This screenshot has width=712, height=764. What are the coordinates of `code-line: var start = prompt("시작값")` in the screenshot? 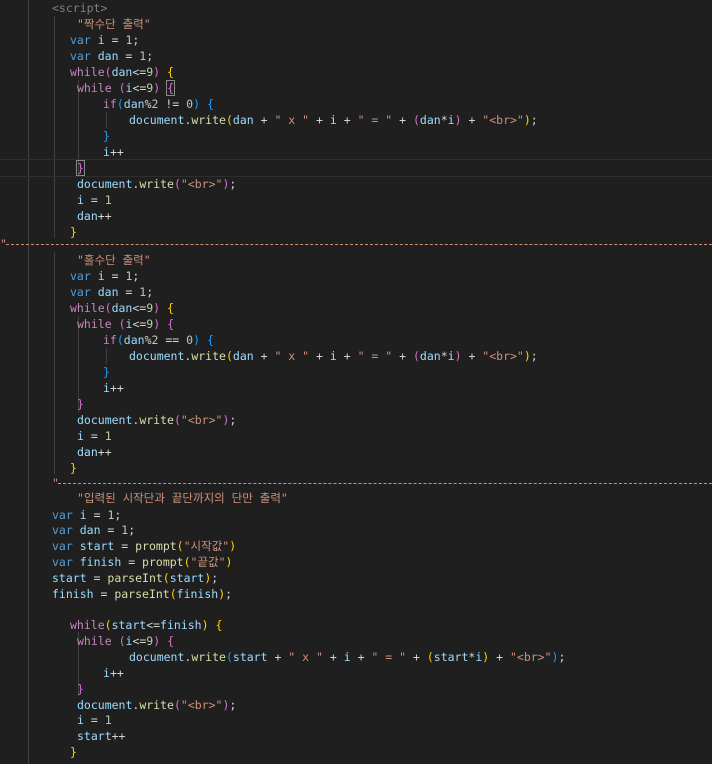 It's located at (144, 546).